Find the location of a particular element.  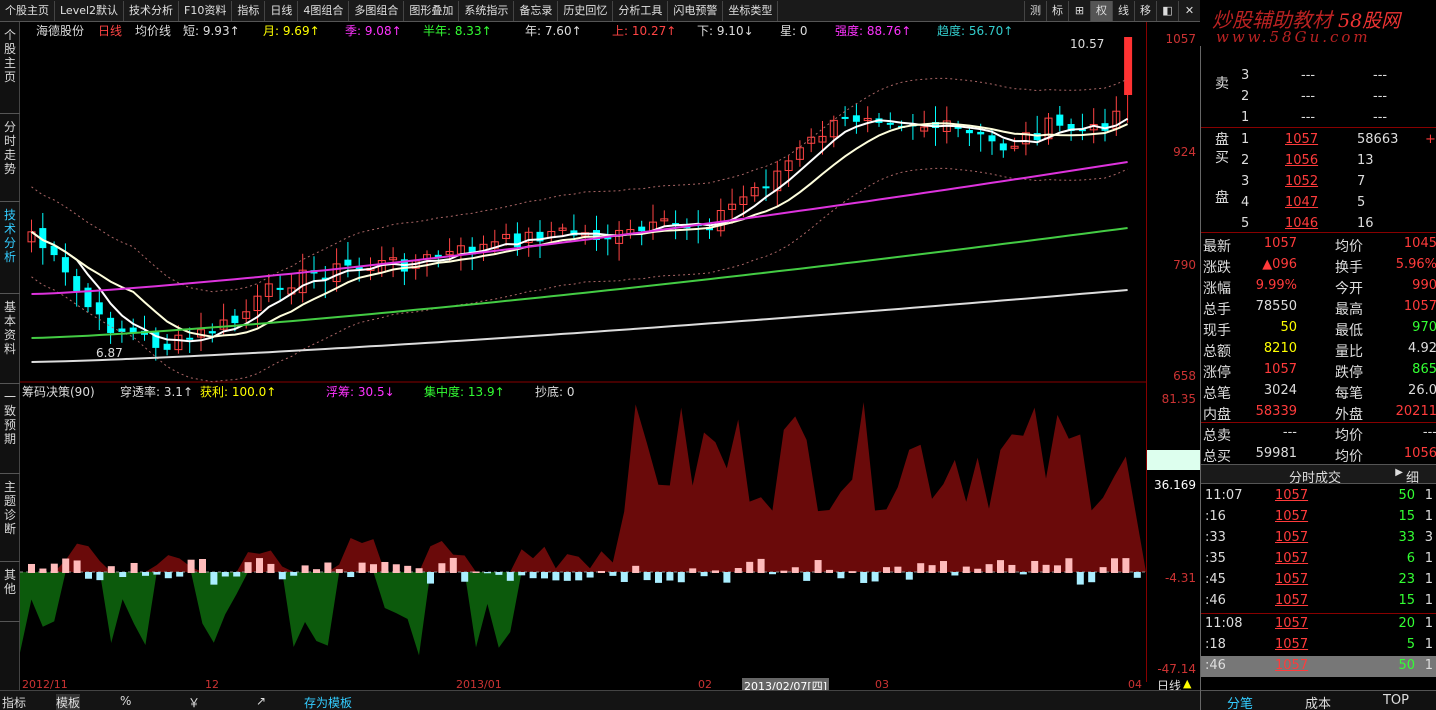

bottom-button: 指标 is located at coordinates (14, 702).